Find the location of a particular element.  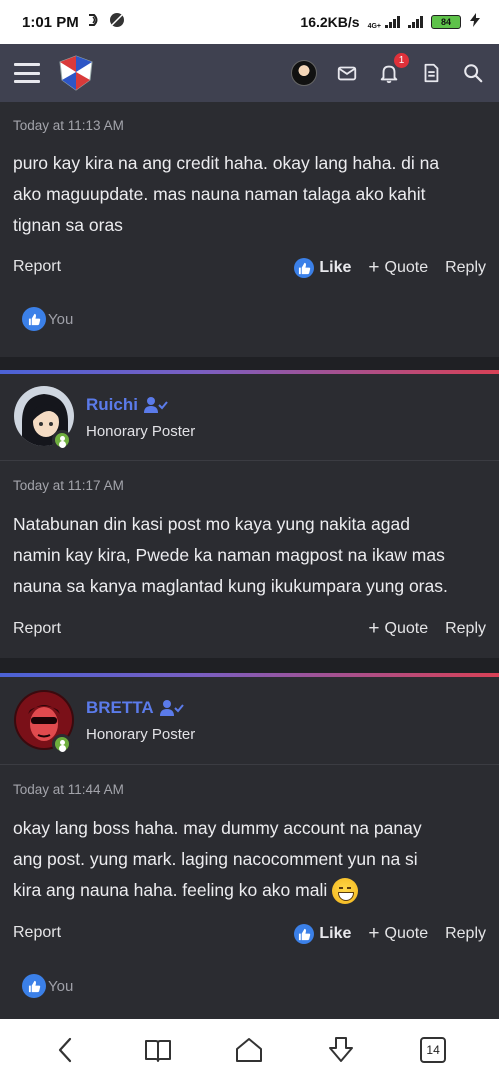

username: Ruichi is located at coordinates (127, 405).